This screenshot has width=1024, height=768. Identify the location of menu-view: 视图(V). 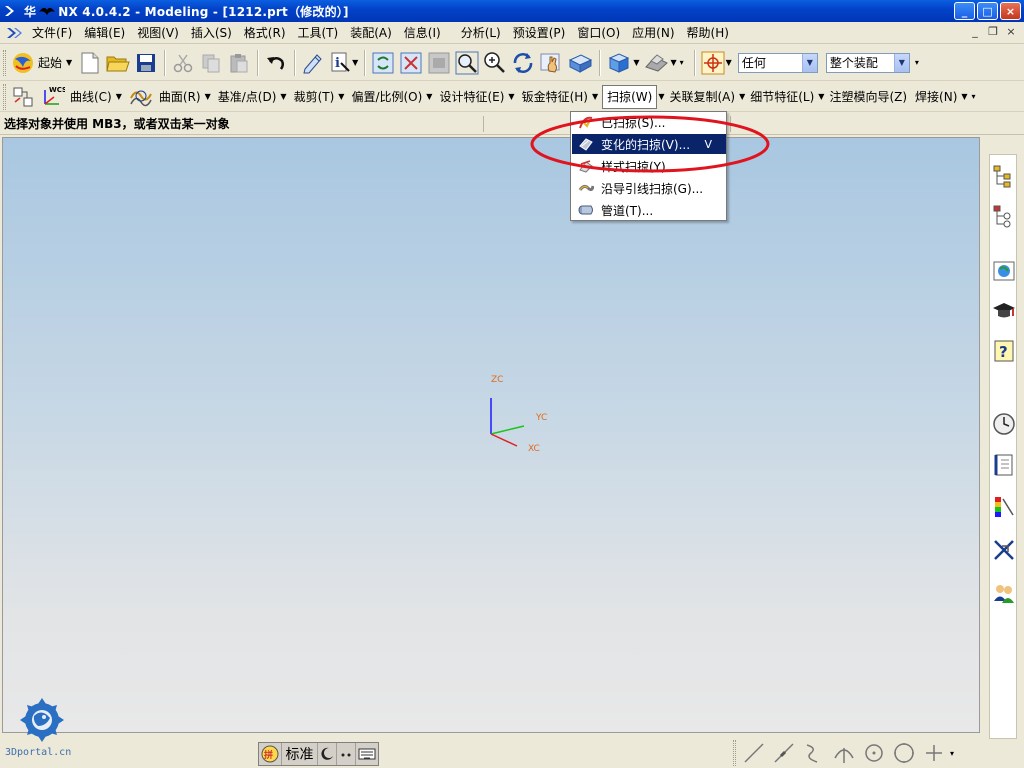
(158, 33).